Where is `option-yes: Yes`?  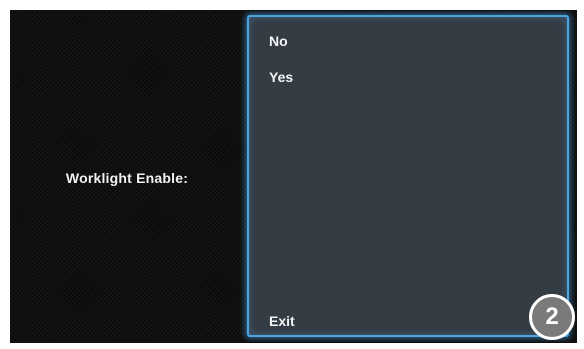 option-yes: Yes is located at coordinates (281, 77).